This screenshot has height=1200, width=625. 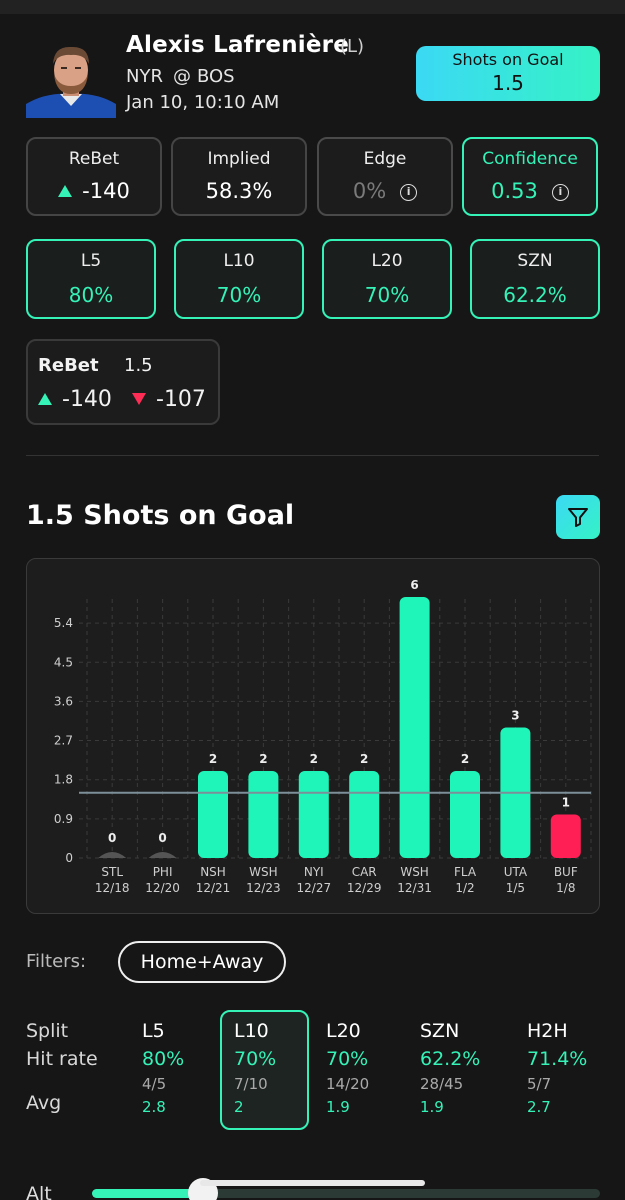 What do you see at coordinates (387, 261) in the screenshot?
I see `hit-box-title: L20` at bounding box center [387, 261].